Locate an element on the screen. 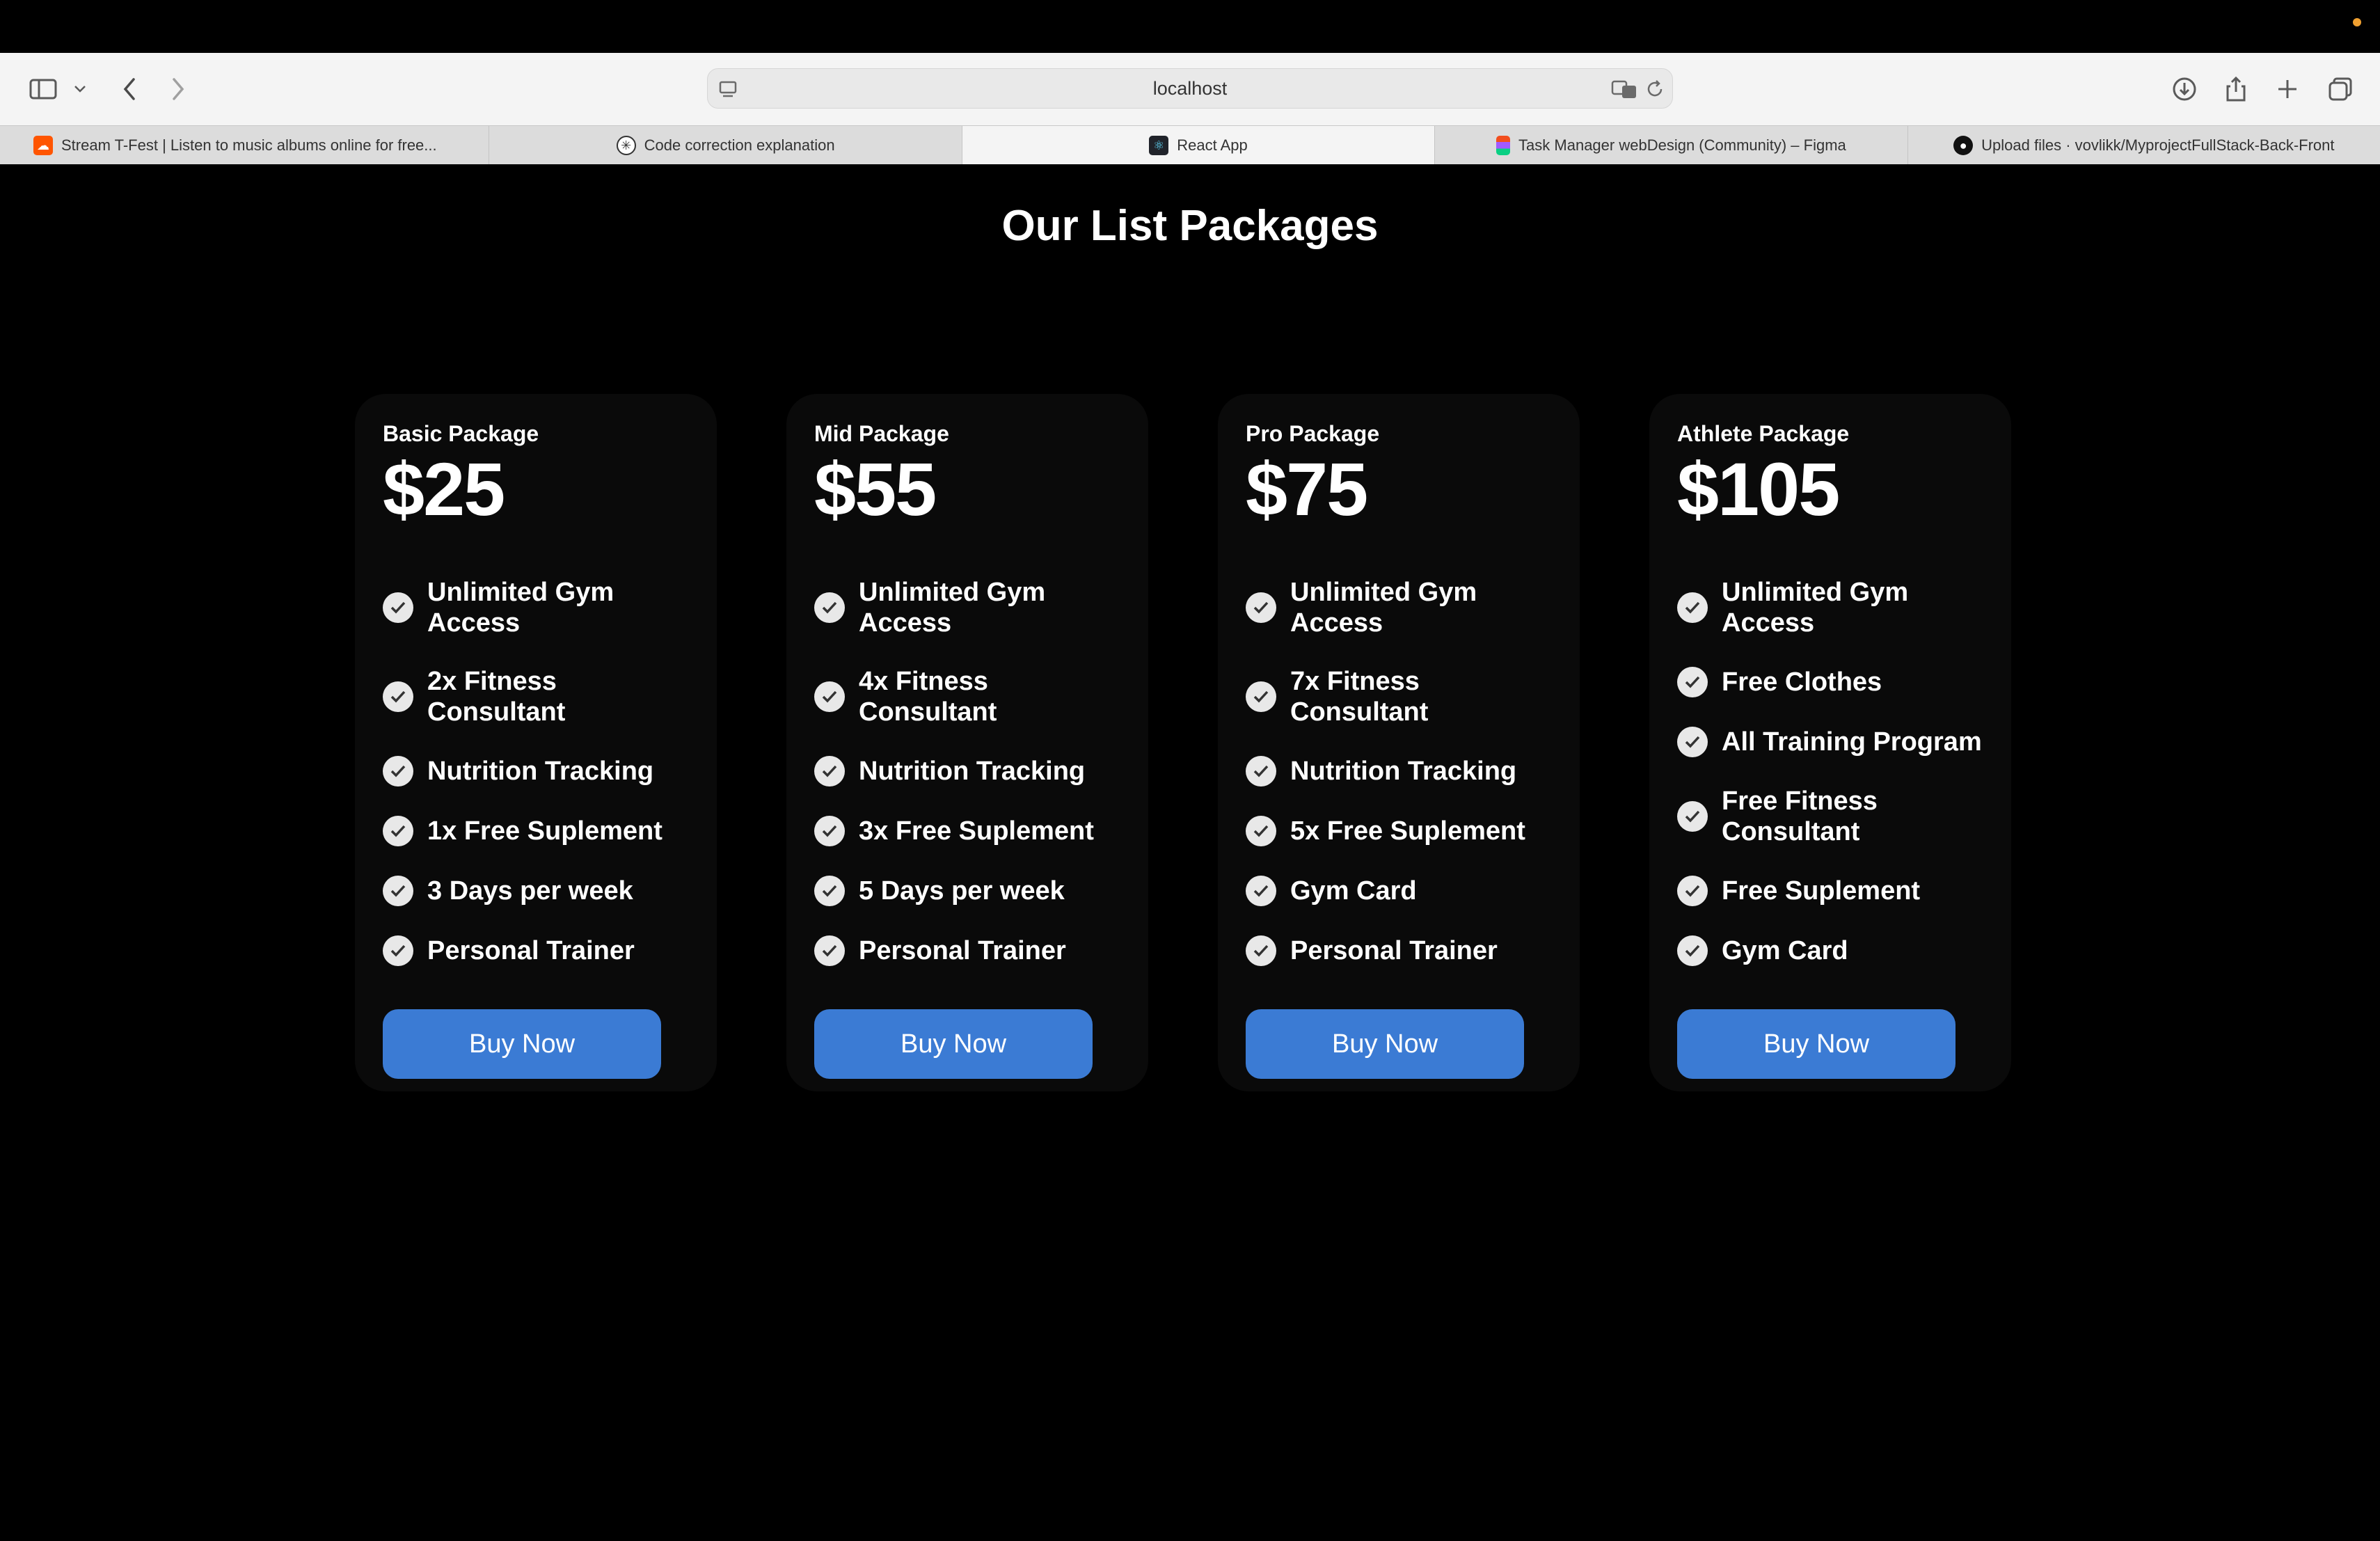  chatgpt-icon: ✳ is located at coordinates (626, 145).